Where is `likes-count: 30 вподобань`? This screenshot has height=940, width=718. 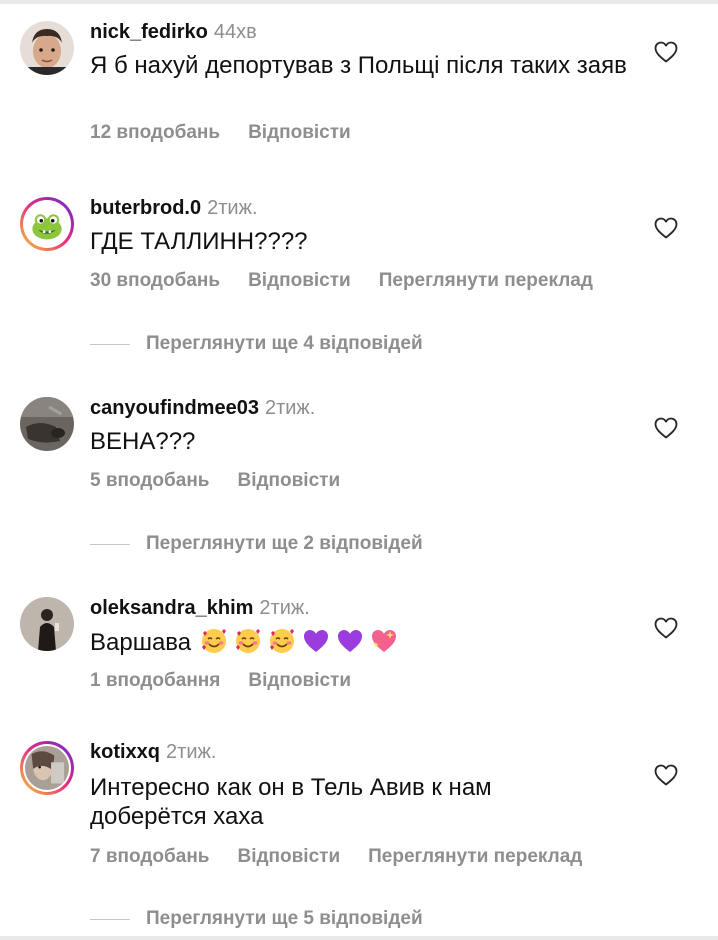 likes-count: 30 вподобань is located at coordinates (155, 281).